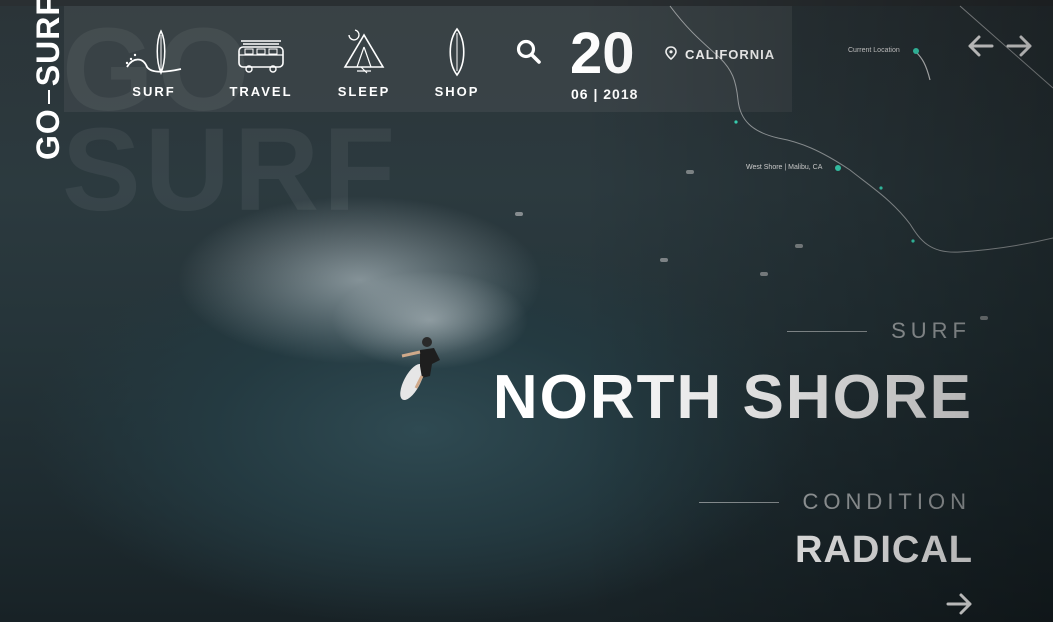  I want to click on hero-title: NORTH SHORE, so click(732, 397).